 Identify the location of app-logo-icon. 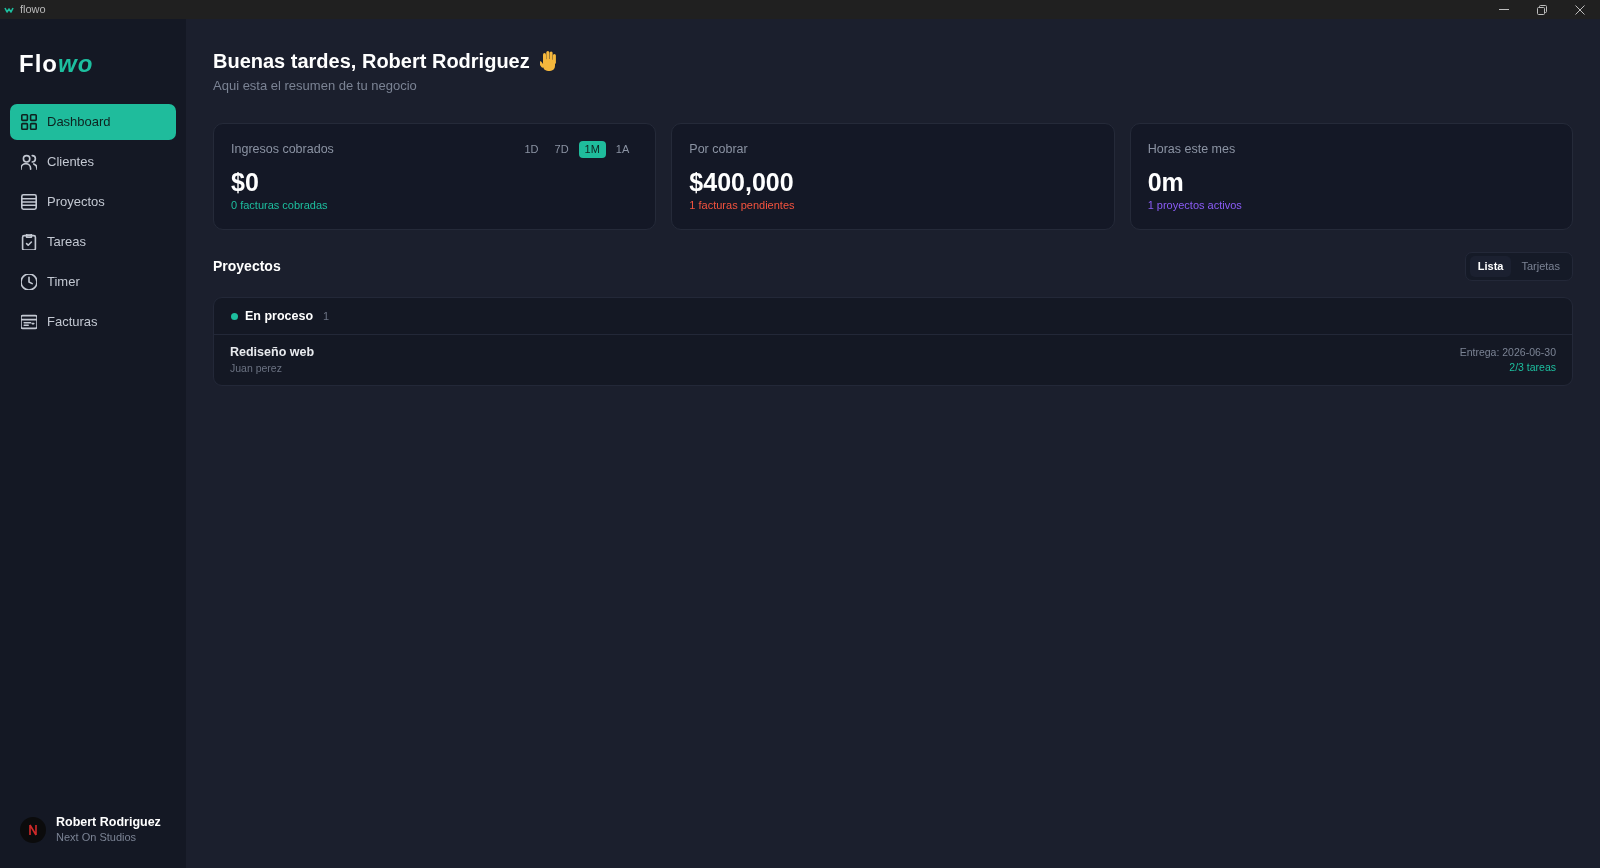
(9, 9).